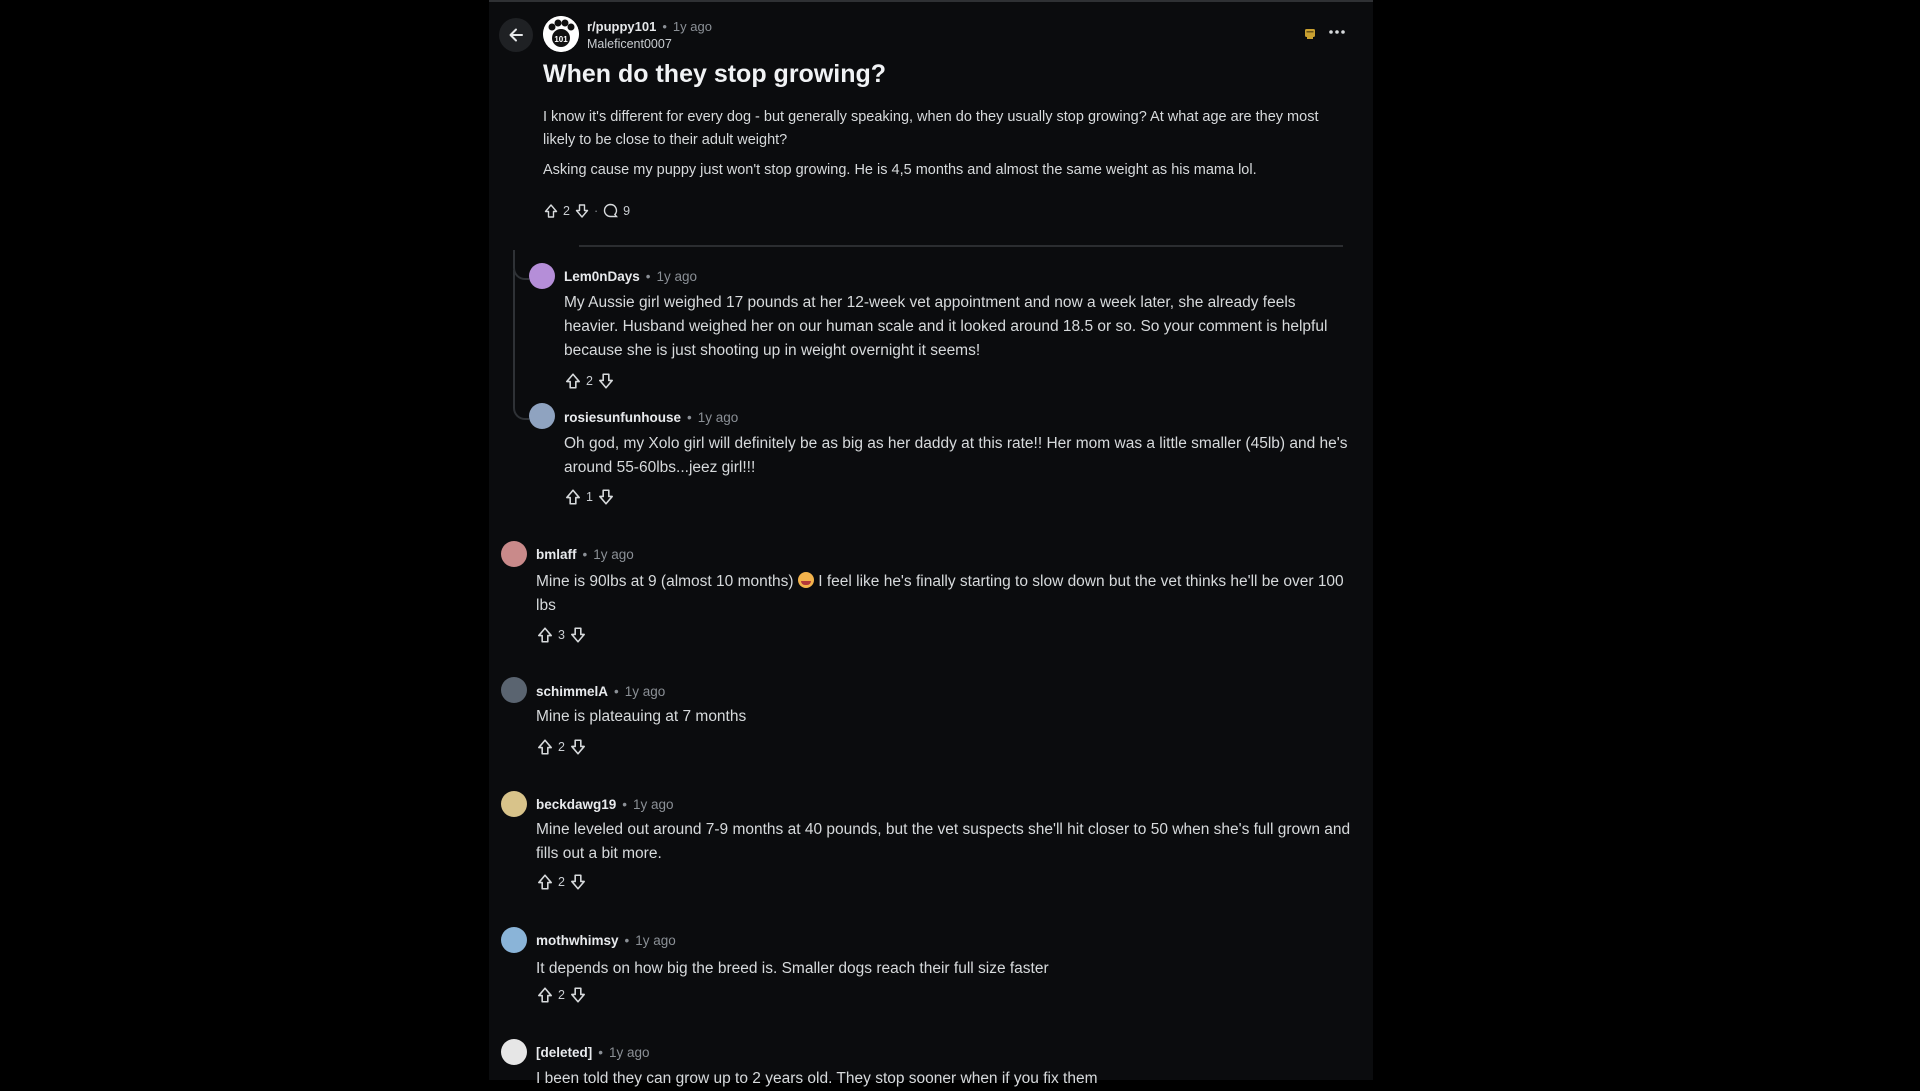 This screenshot has height=1091, width=1920. I want to click on subreddit-avatar: 101, so click(561, 34).